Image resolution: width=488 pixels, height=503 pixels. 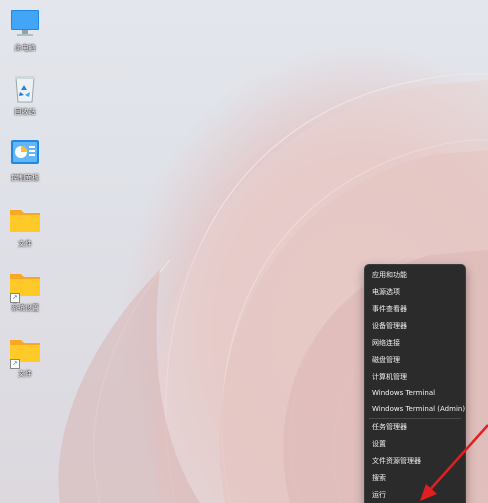 I want to click on menu-item-device-manager: 设备管理器, so click(x=416, y=326).